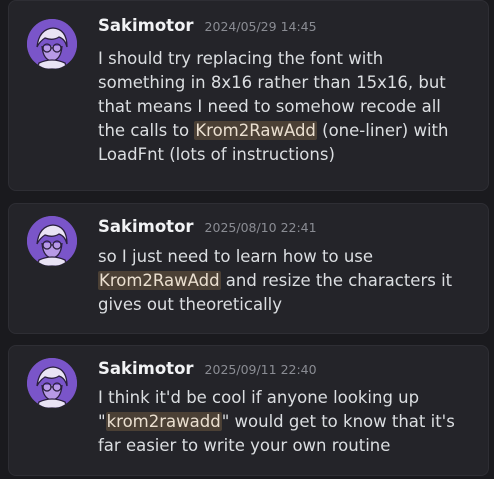 This screenshot has height=479, width=494. What do you see at coordinates (275, 280) in the screenshot?
I see `message-line: Krom2RawAdd and resize the characters it` at bounding box center [275, 280].